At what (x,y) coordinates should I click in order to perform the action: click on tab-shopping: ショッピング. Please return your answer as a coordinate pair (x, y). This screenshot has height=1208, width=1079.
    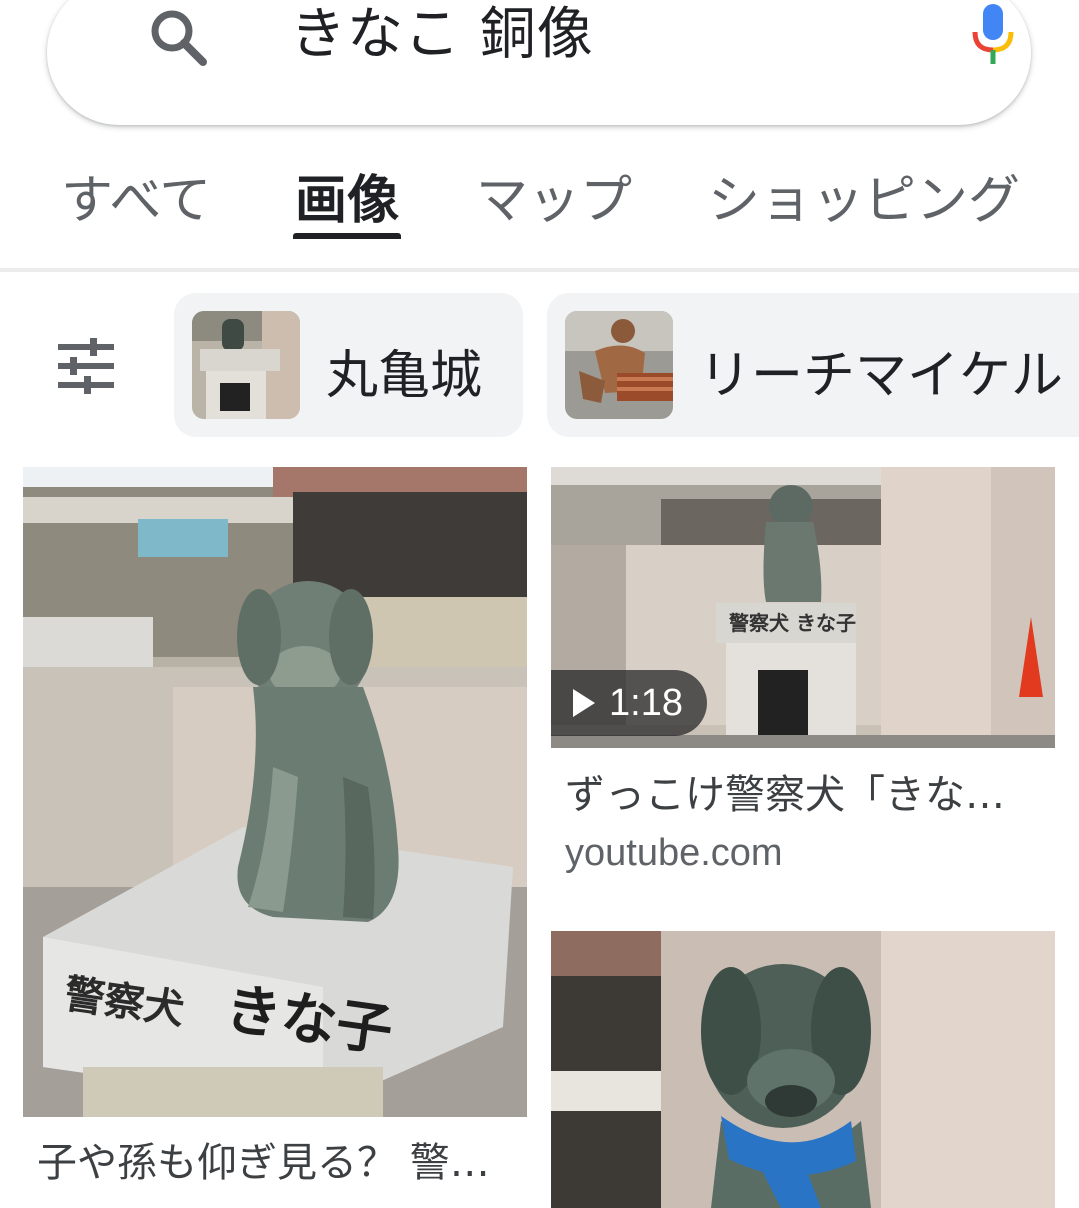
    Looking at the image, I should click on (864, 201).